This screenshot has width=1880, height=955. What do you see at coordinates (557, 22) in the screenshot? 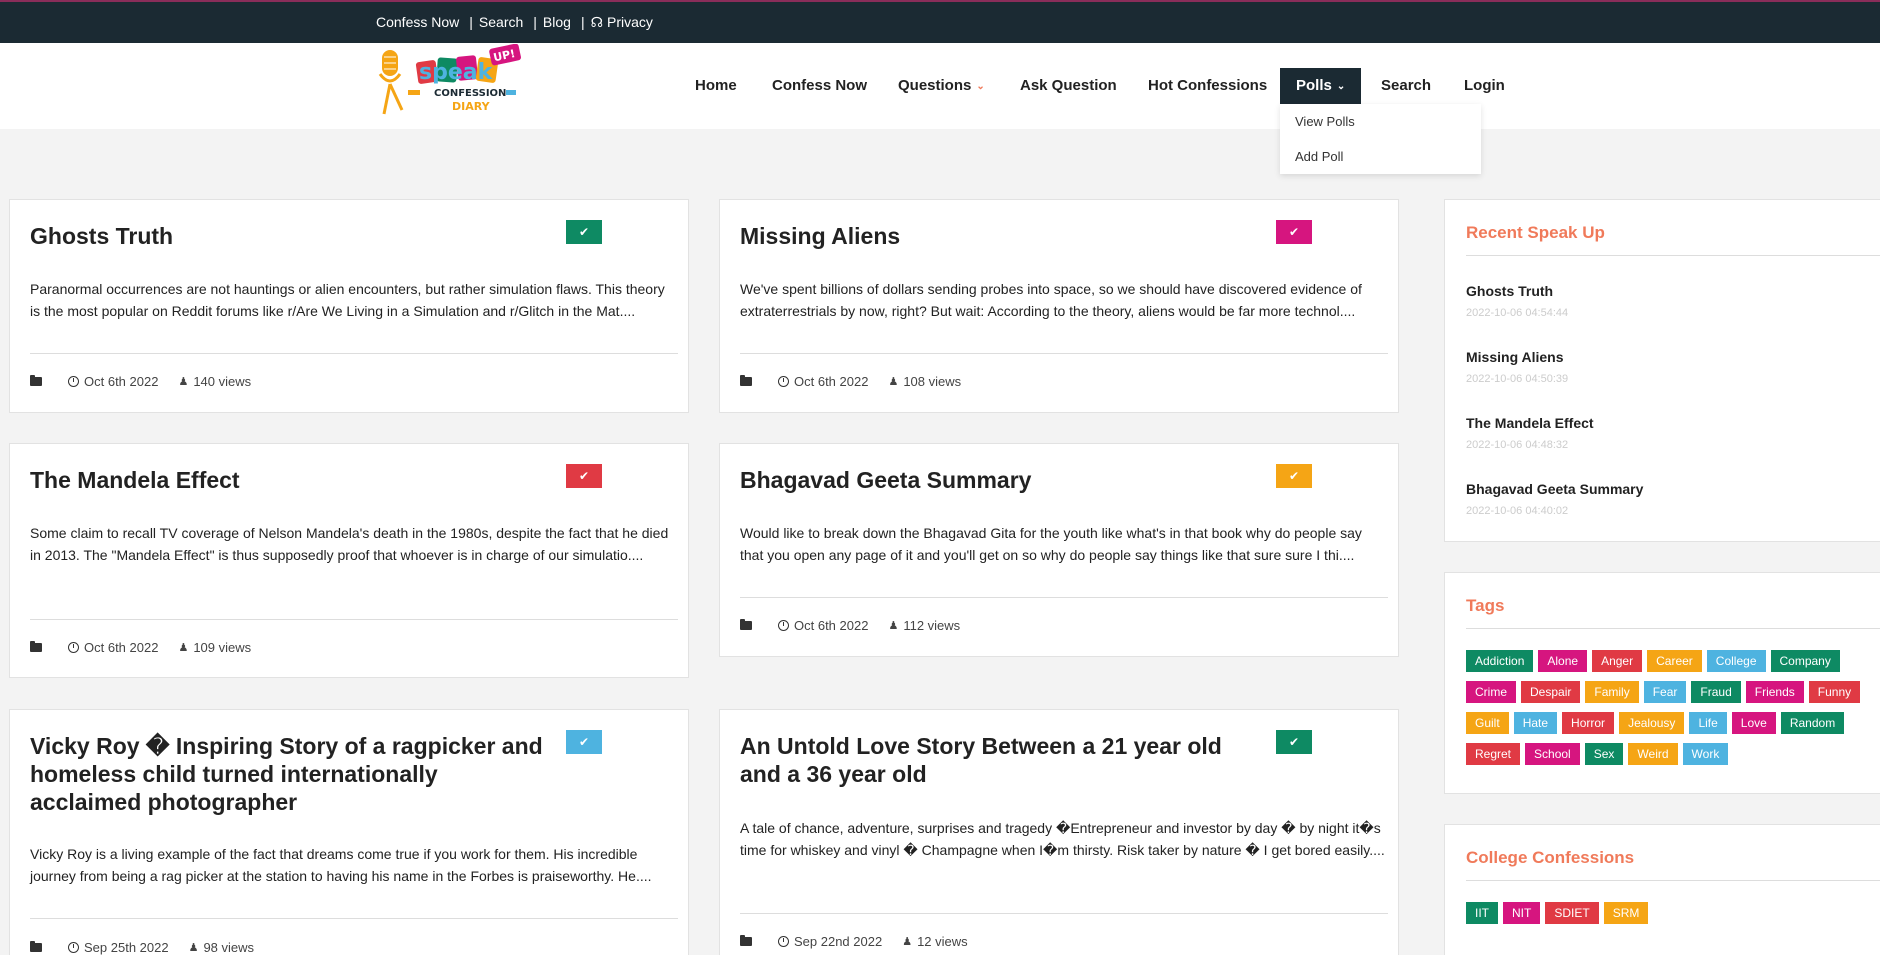
I see `top-link-blog: Blog` at bounding box center [557, 22].